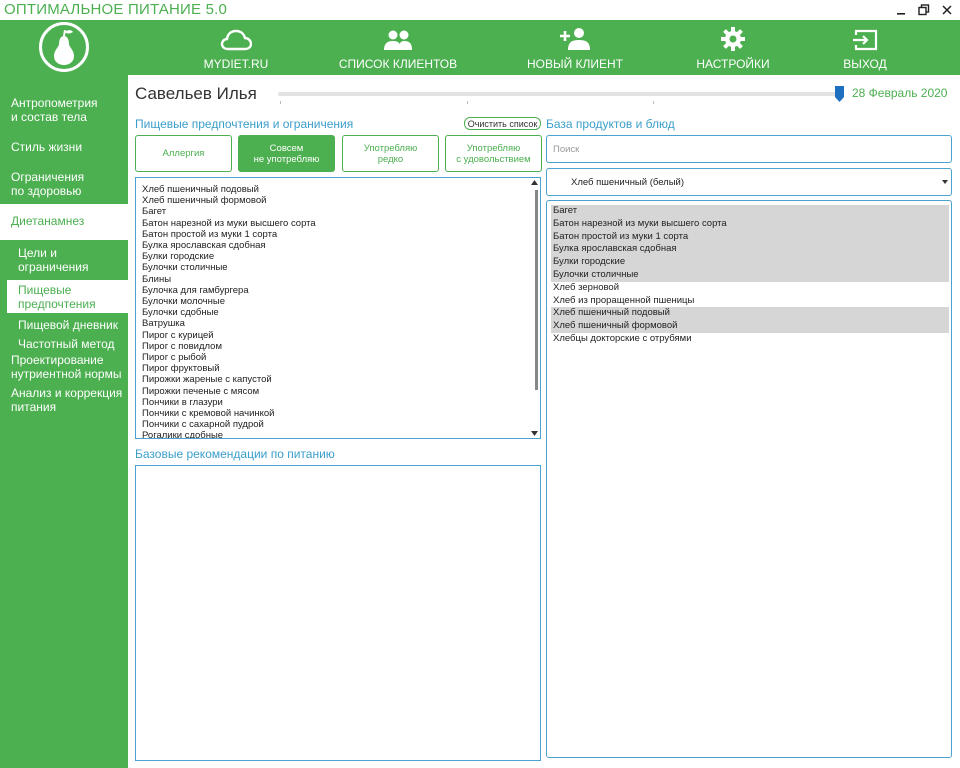 The height and width of the screenshot is (768, 960). What do you see at coordinates (229, 211) in the screenshot?
I see `preference-item: Багет` at bounding box center [229, 211].